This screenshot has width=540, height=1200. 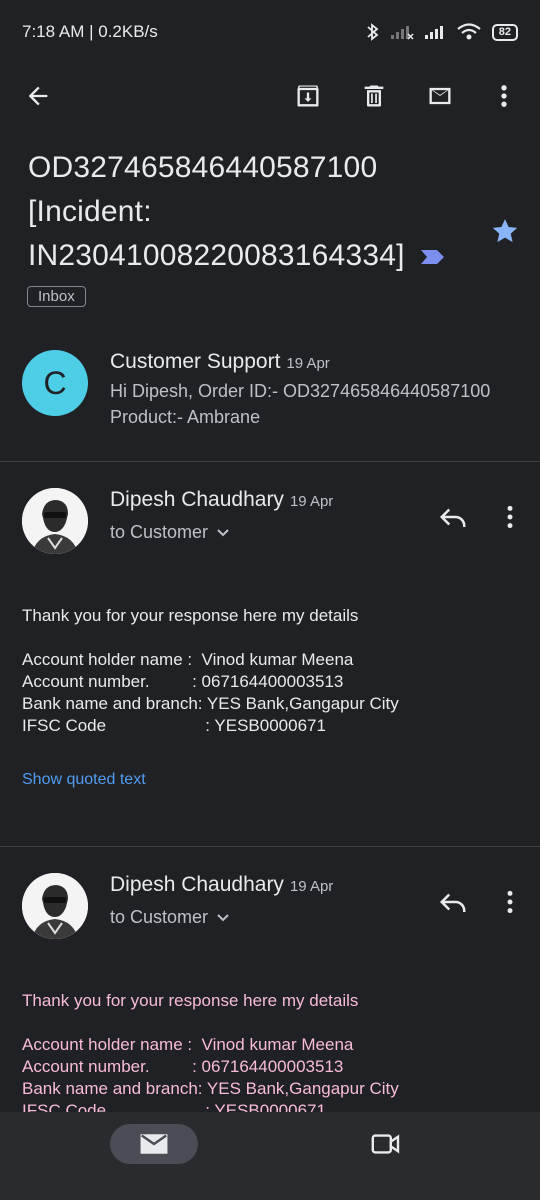 What do you see at coordinates (373, 32) in the screenshot?
I see `bluetooth-icon` at bounding box center [373, 32].